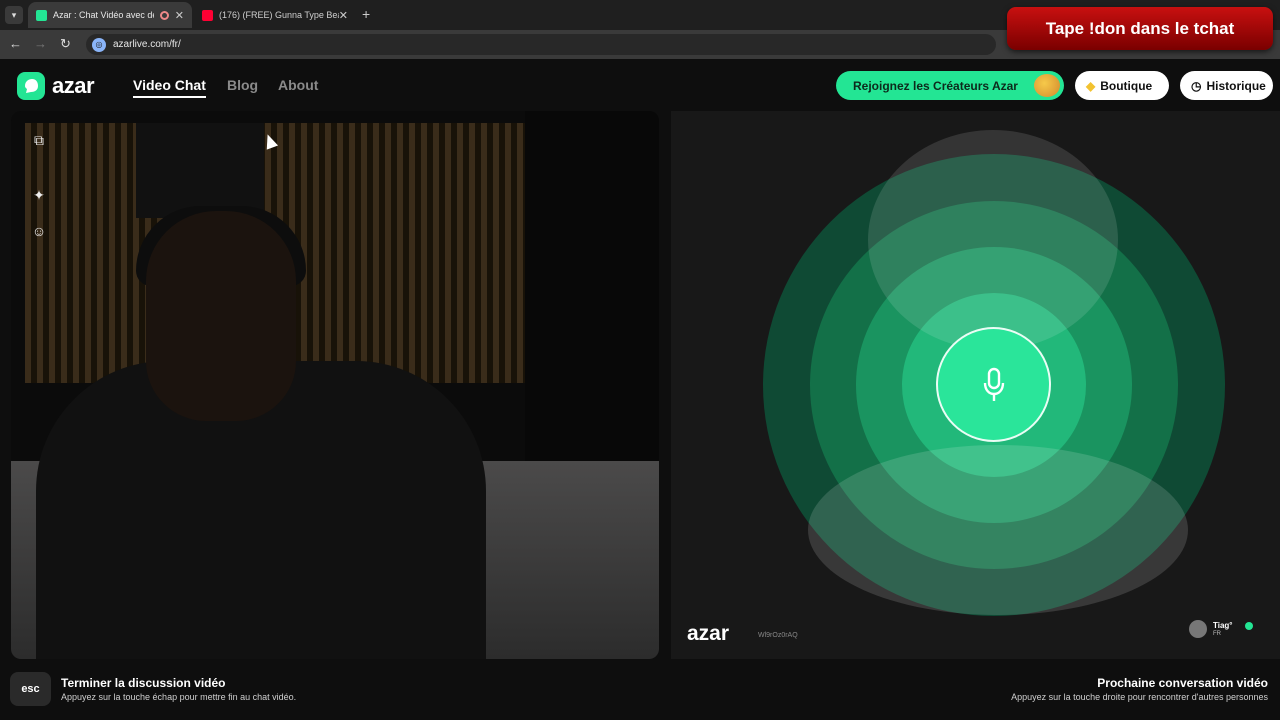 This screenshot has width=1280, height=720. I want to click on microphone-icon, so click(994, 384).